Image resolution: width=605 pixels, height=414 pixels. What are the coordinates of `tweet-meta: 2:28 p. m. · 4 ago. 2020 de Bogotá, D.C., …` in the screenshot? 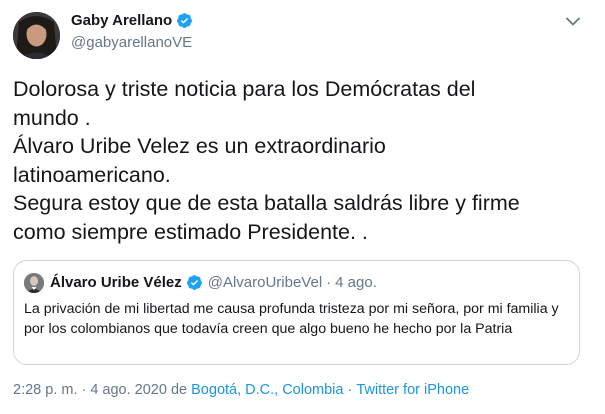 It's located at (241, 390).